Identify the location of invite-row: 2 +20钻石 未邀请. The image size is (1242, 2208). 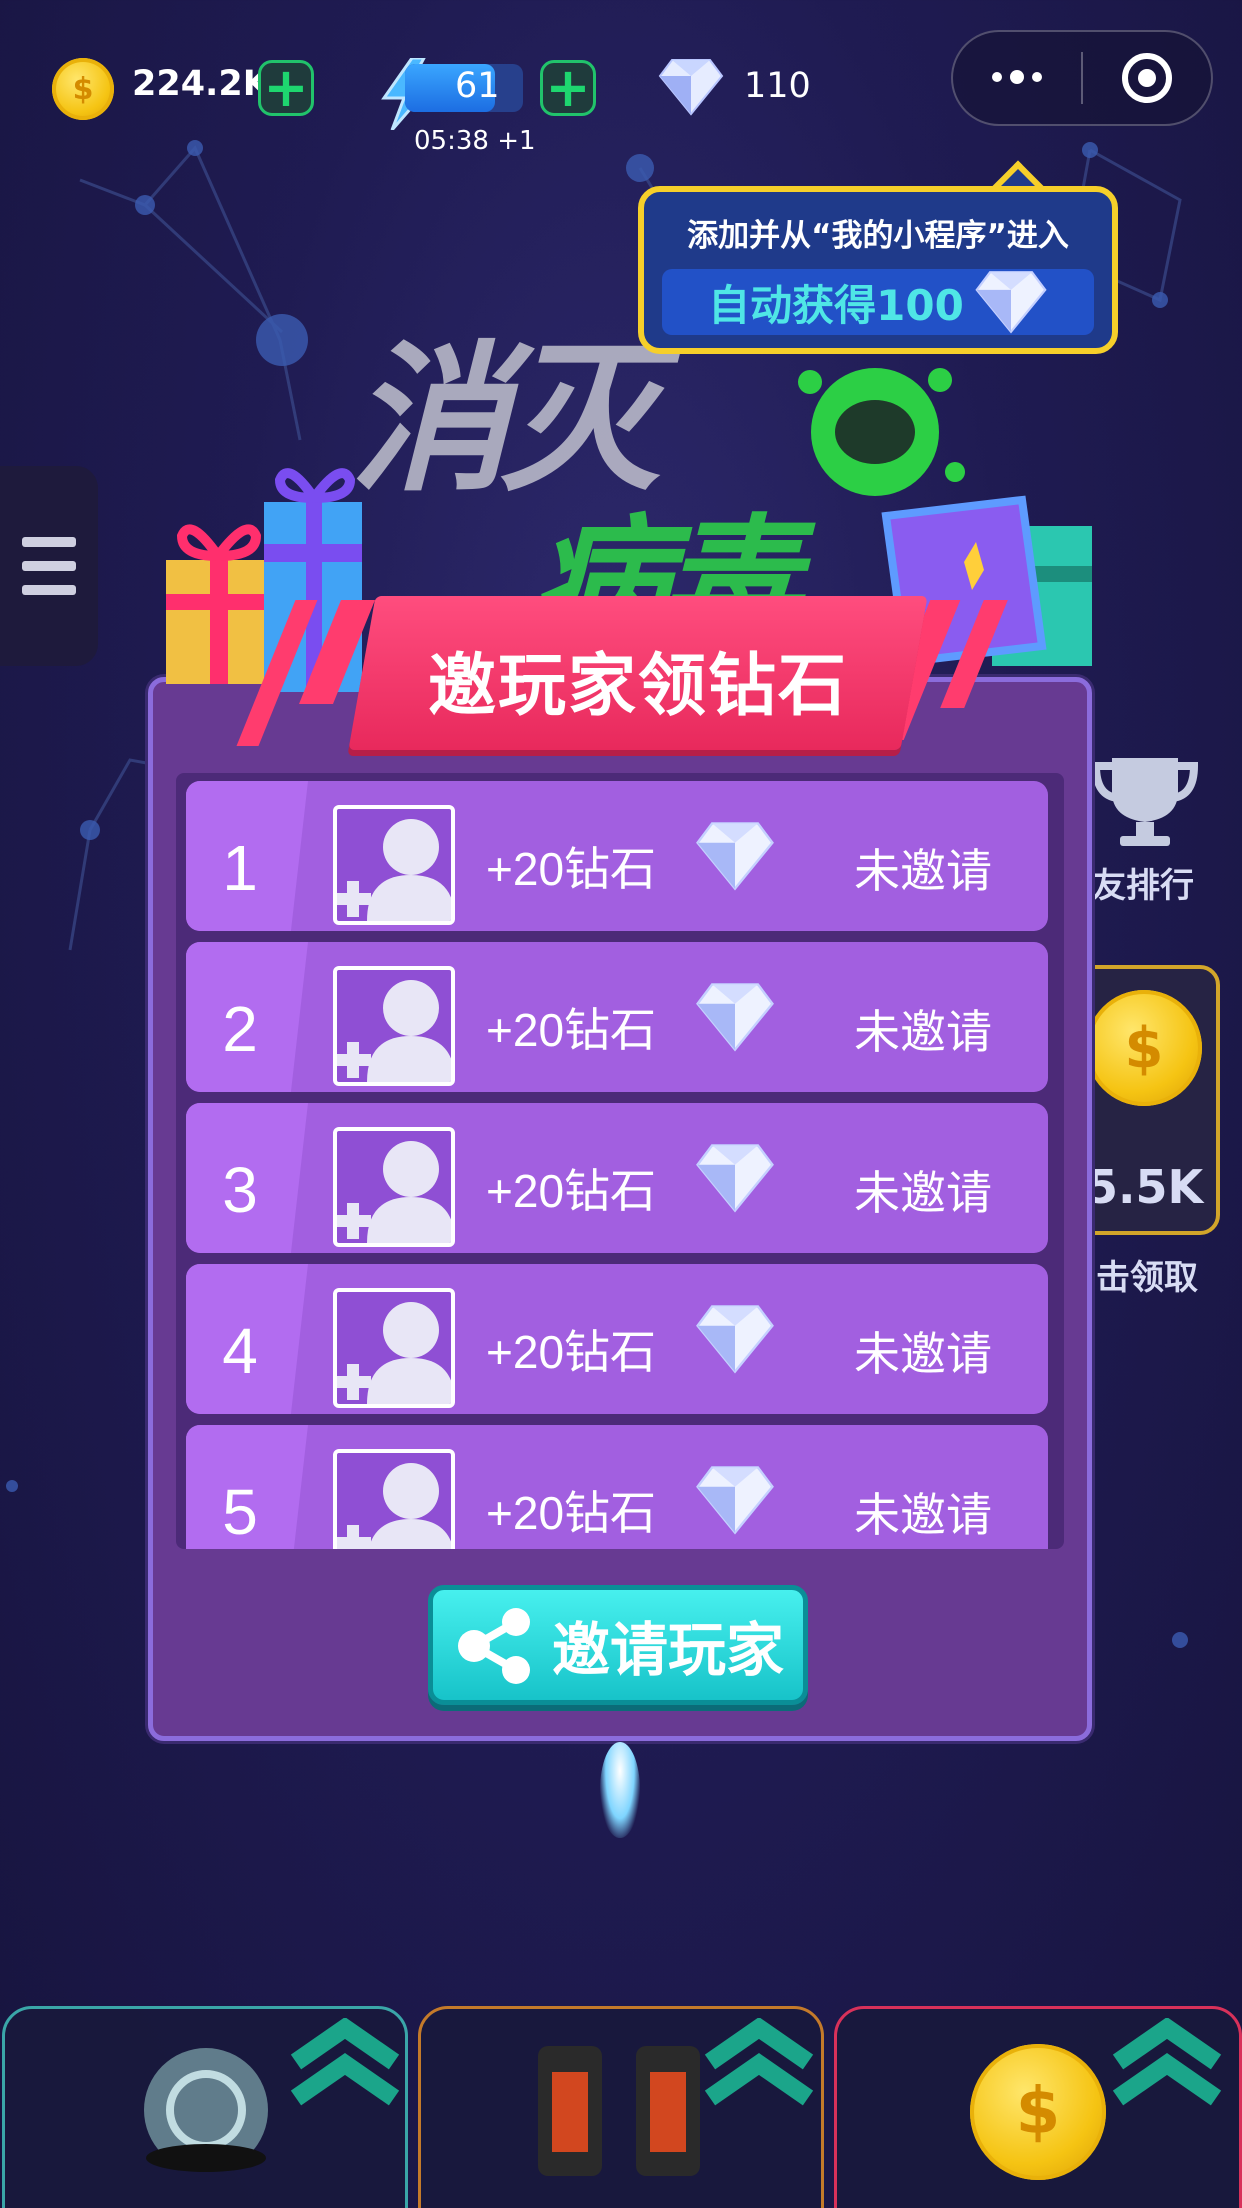
(617, 1017).